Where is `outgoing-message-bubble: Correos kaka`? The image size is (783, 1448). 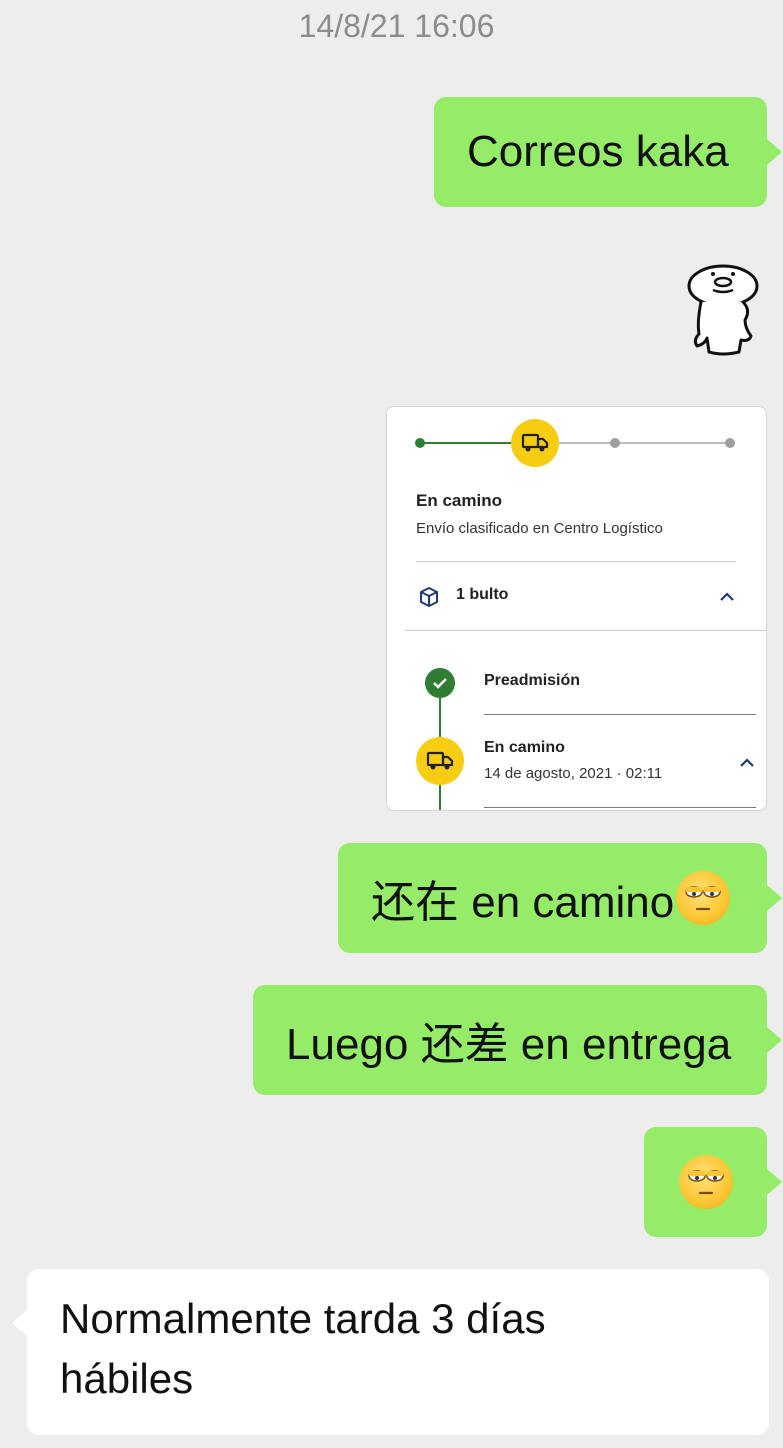 outgoing-message-bubble: Correos kaka is located at coordinates (600, 152).